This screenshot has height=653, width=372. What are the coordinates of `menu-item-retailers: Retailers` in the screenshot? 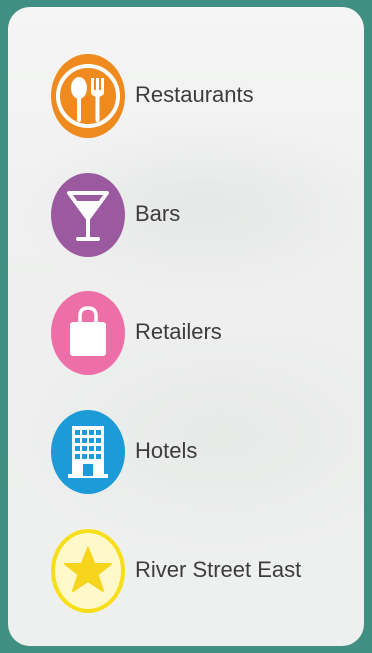 It's located at (186, 333).